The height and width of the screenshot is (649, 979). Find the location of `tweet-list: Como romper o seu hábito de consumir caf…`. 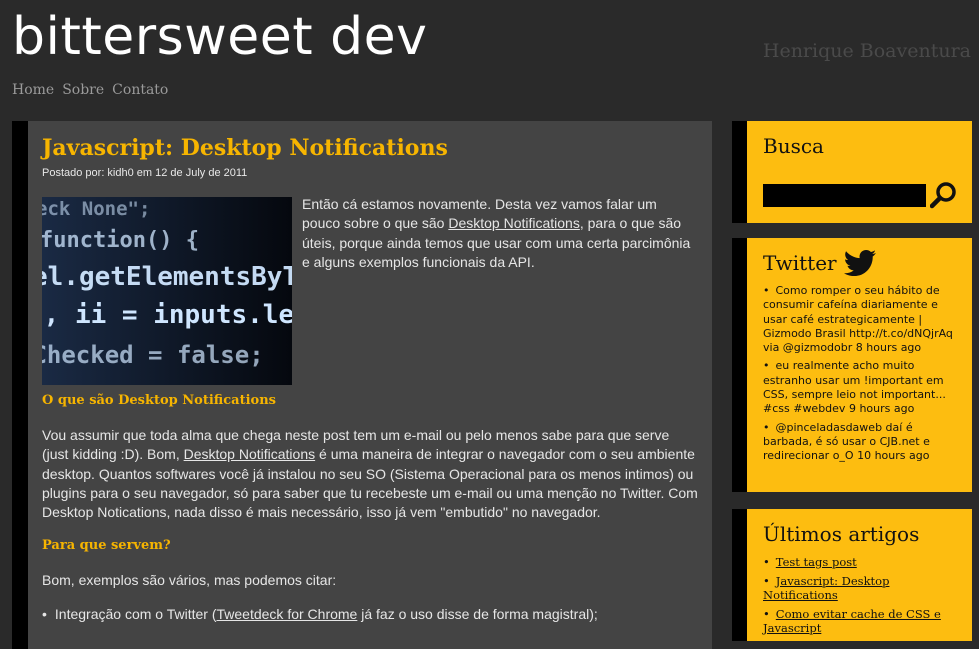

tweet-list: Como romper o seu hábito de consumir caf… is located at coordinates (859, 374).